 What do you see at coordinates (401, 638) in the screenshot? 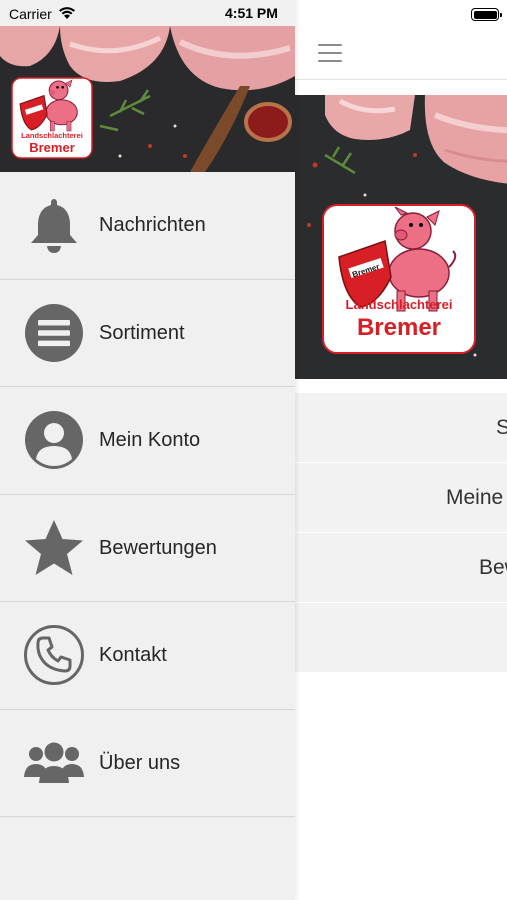
I see `main-menu-row` at bounding box center [401, 638].